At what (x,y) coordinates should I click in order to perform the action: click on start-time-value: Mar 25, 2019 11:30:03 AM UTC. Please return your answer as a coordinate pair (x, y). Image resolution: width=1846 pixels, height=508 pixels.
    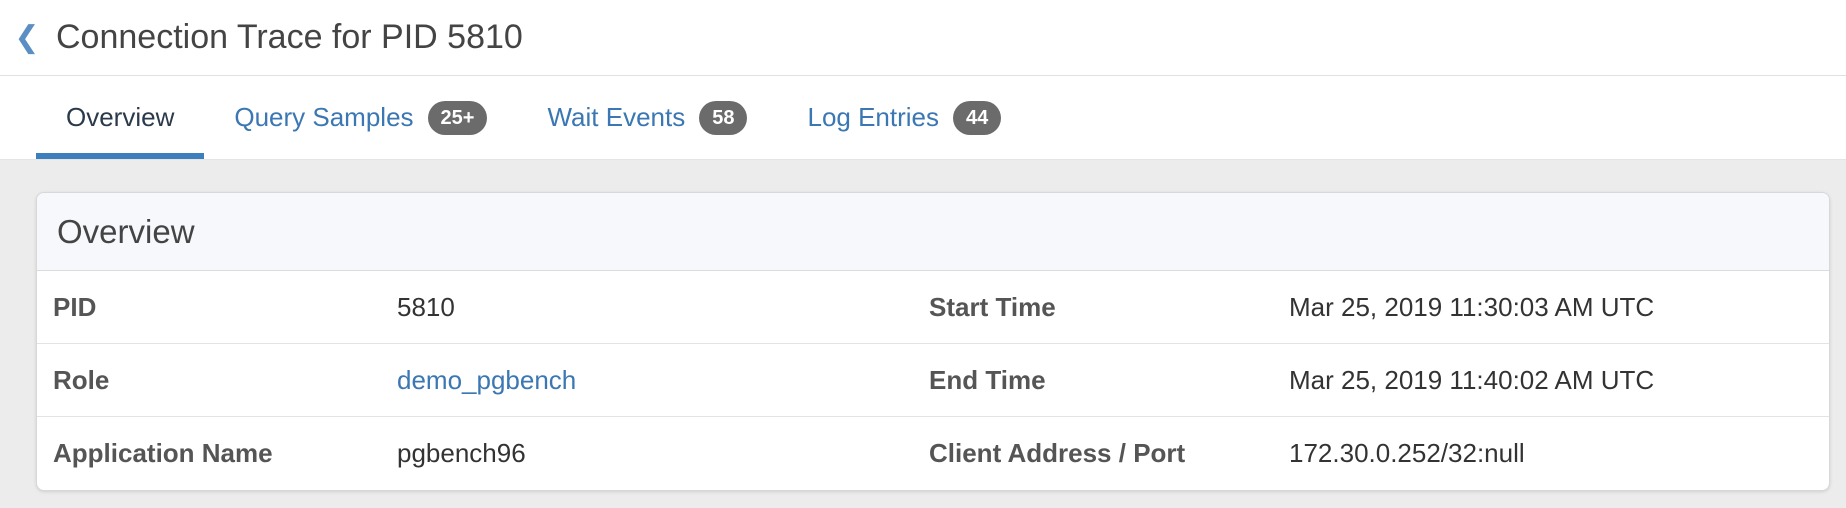
    Looking at the image, I should click on (1472, 306).